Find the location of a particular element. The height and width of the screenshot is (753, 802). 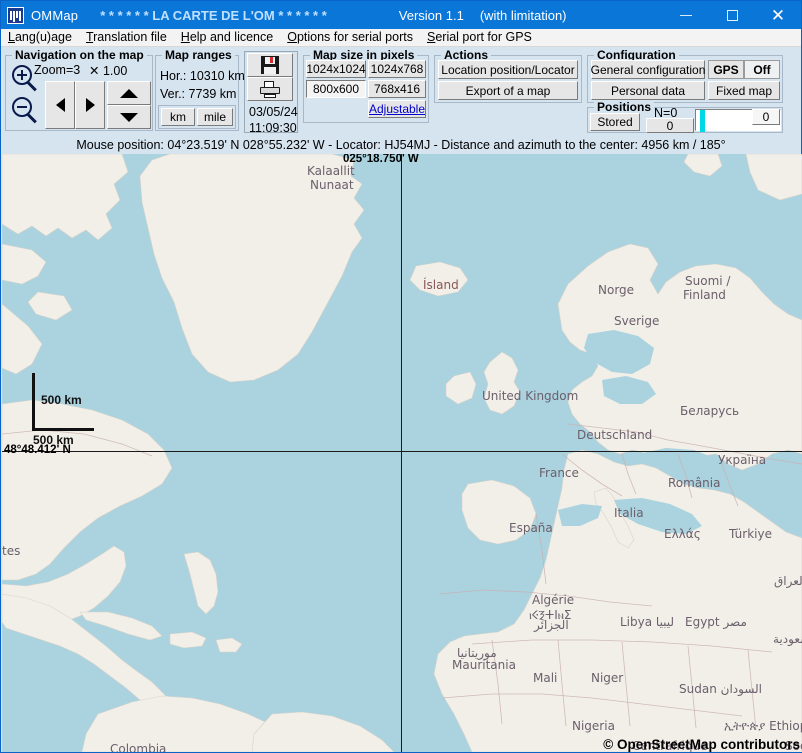

gps-state-button: Off is located at coordinates (762, 69).